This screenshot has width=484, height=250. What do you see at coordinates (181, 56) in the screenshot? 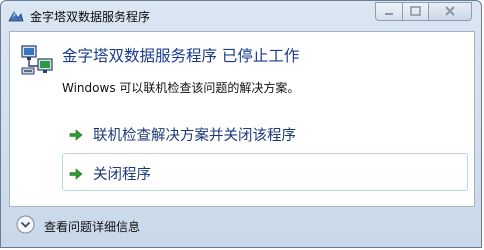
I see `dialog-headline: 金字塔双数据服务程序 已停止工作` at bounding box center [181, 56].